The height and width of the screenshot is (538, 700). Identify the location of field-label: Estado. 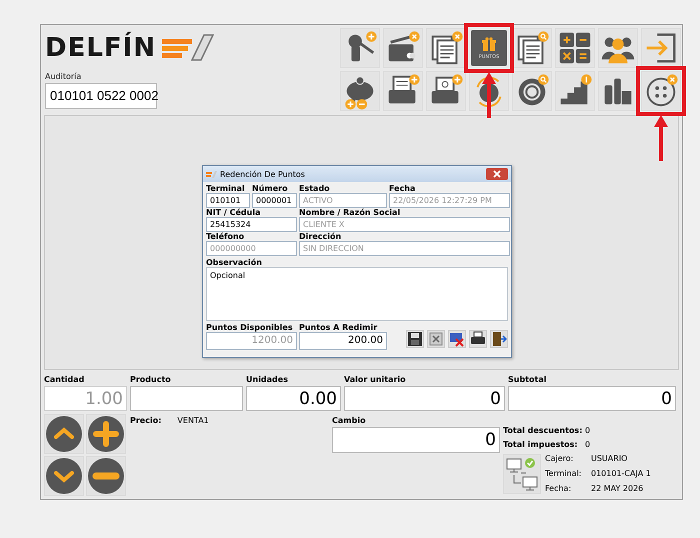
(315, 188).